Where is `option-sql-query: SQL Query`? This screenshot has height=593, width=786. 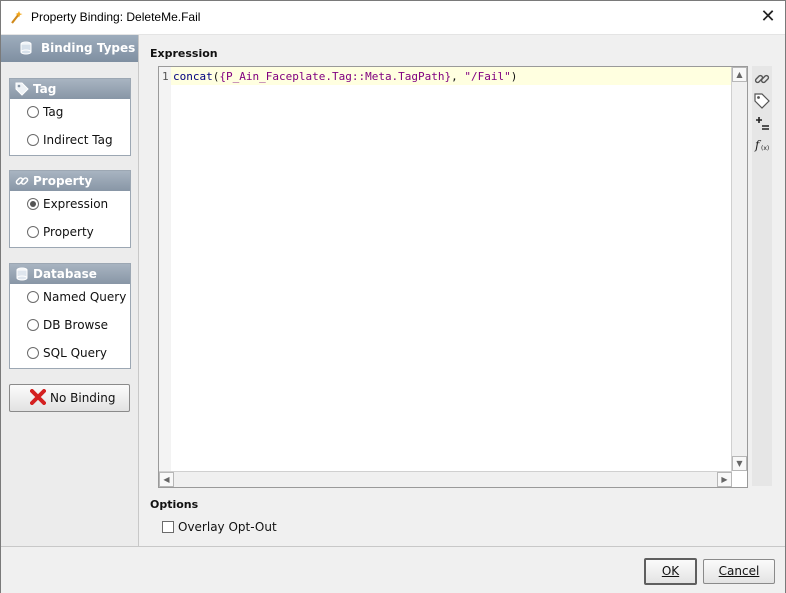 option-sql-query: SQL Query is located at coordinates (70, 354).